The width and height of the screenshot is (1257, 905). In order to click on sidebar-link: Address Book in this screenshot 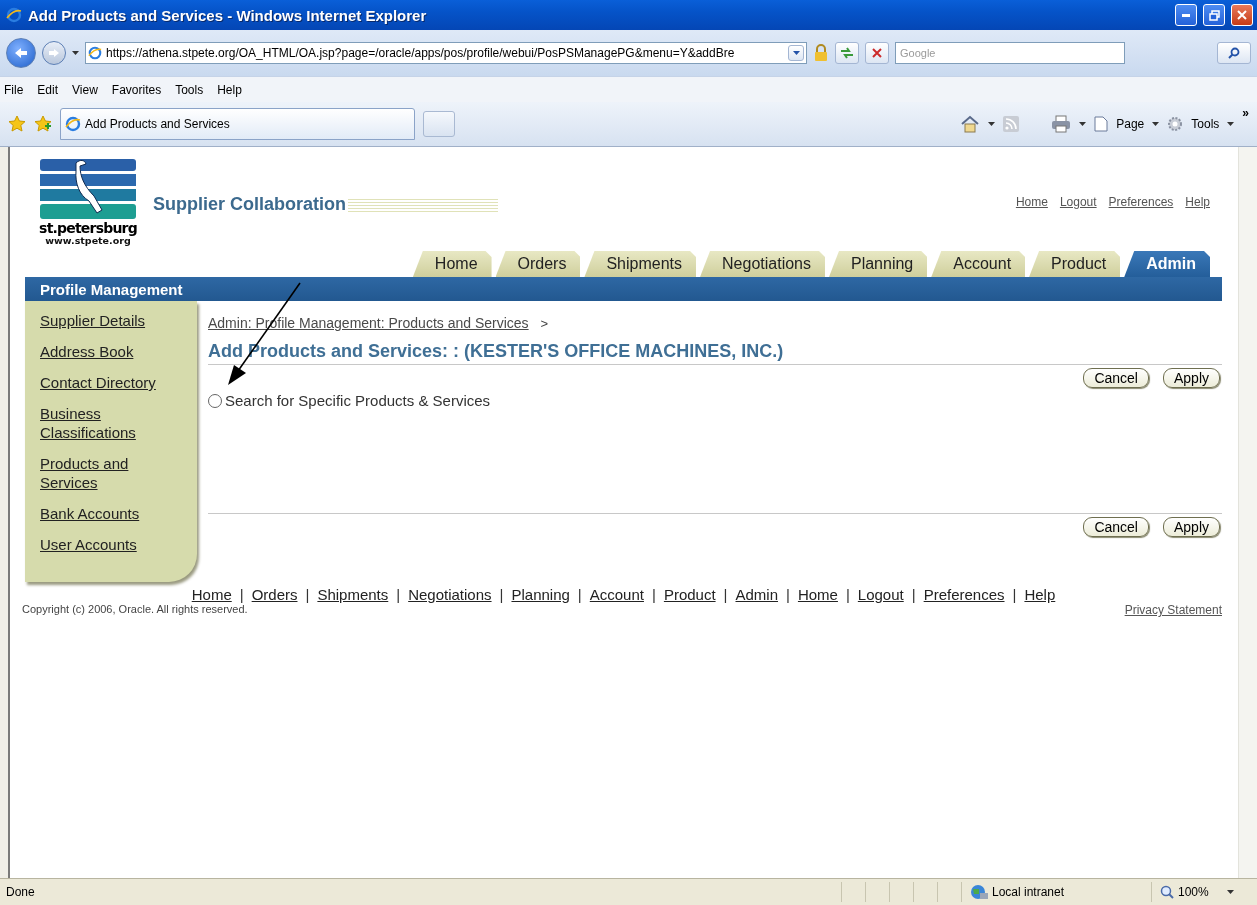, I will do `click(102, 351)`.